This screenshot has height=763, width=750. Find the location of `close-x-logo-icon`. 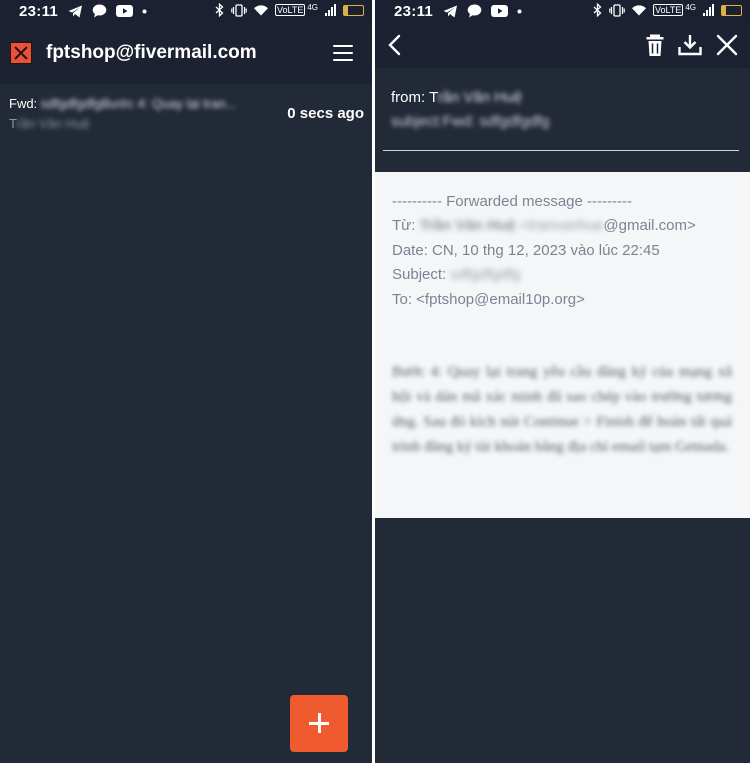

close-x-logo-icon is located at coordinates (21, 53).